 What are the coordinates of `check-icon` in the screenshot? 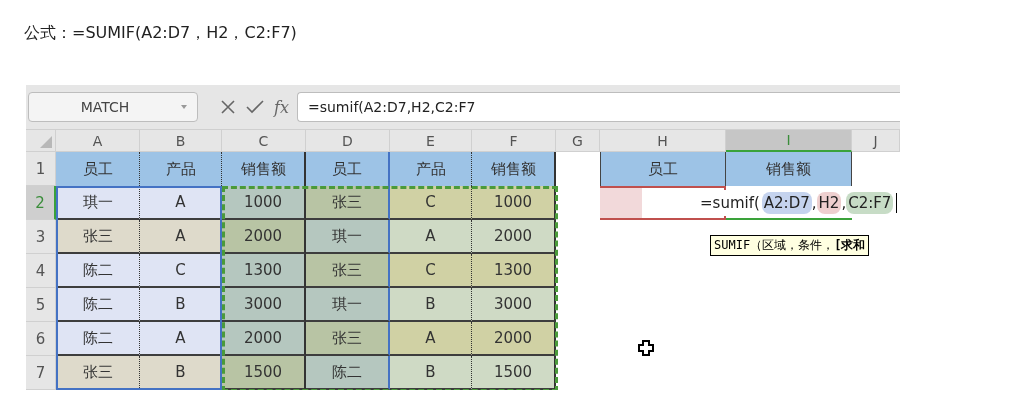 It's located at (255, 107).